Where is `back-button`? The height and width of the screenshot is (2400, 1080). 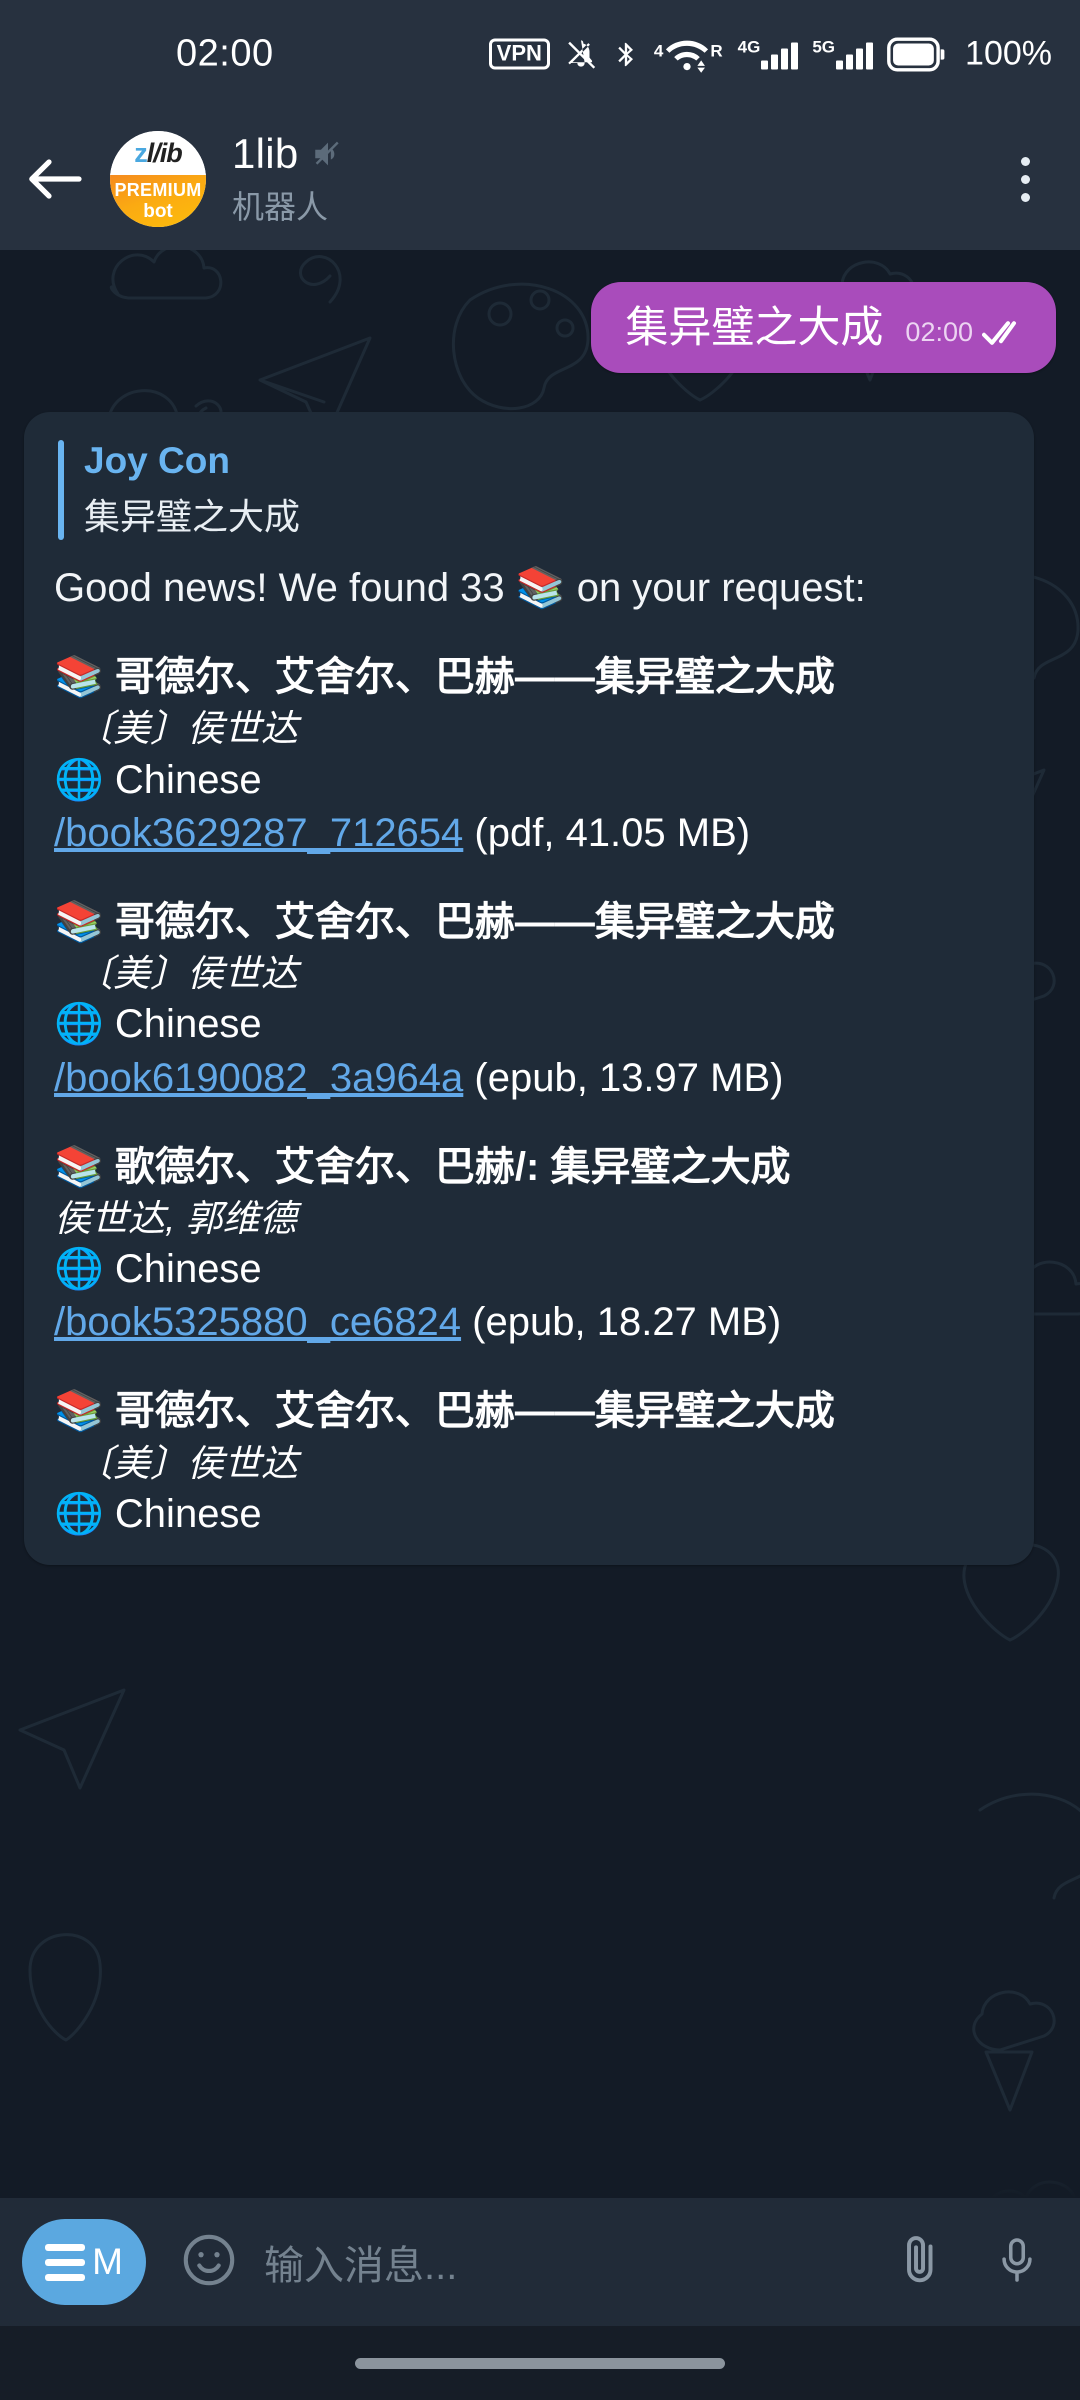
back-button is located at coordinates (55, 179).